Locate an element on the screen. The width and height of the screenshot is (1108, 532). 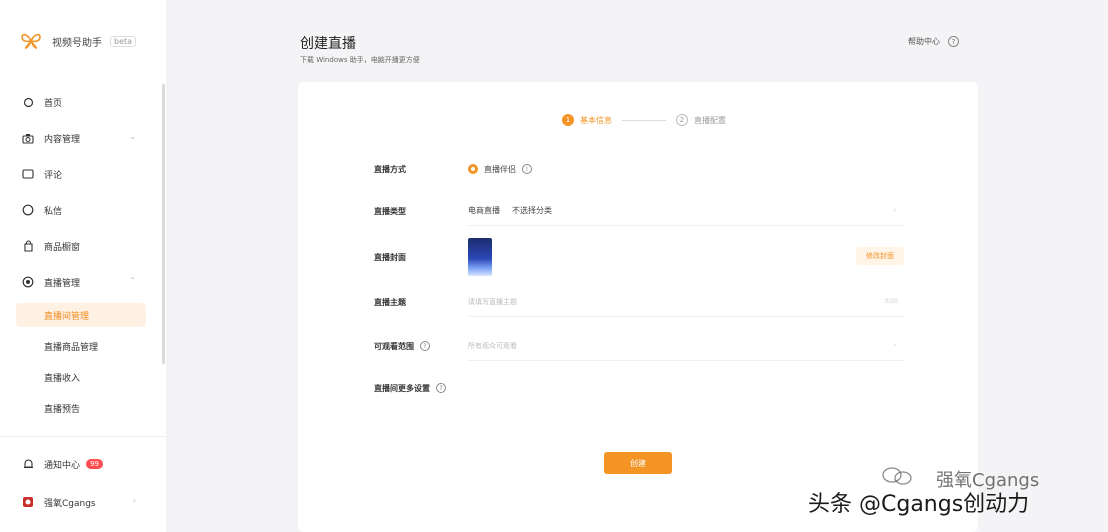
butterfly-logo-icon is located at coordinates (31, 41).